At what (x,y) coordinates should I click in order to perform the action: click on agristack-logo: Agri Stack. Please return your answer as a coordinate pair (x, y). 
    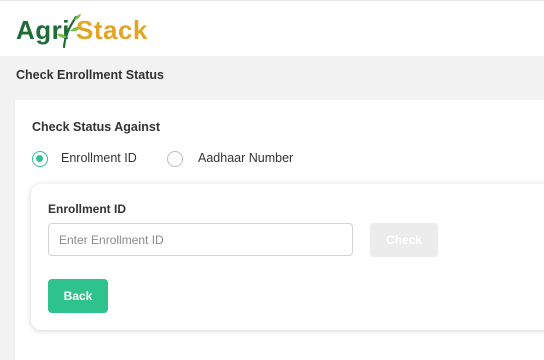
    Looking at the image, I should click on (84, 29).